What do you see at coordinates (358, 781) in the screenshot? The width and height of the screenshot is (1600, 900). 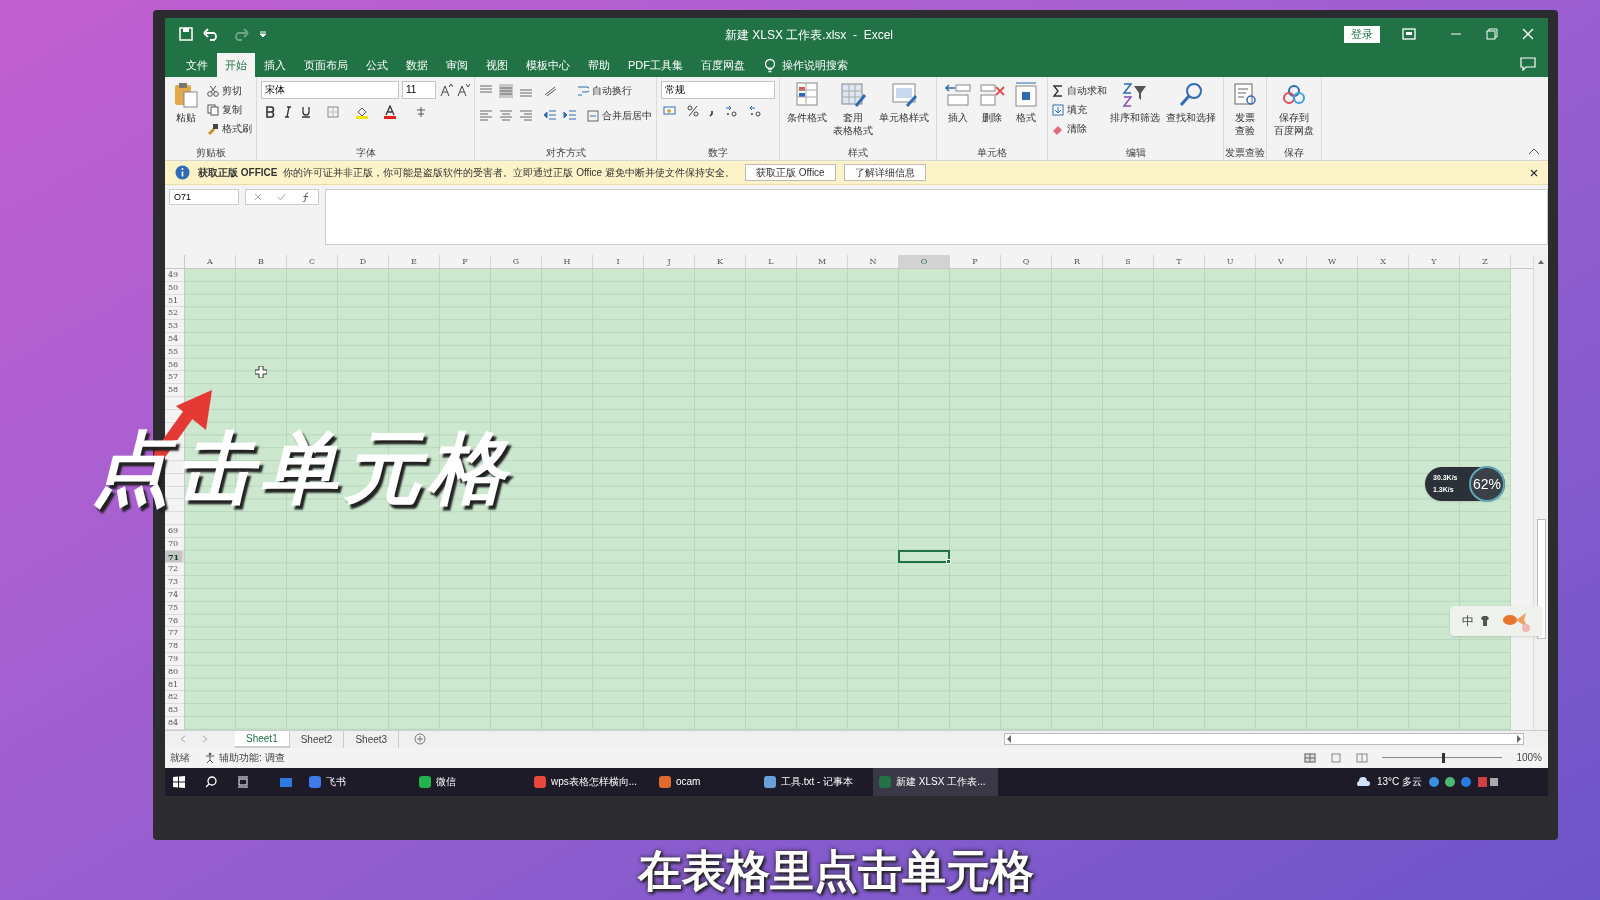 I see `taskbar-app: 飞书` at bounding box center [358, 781].